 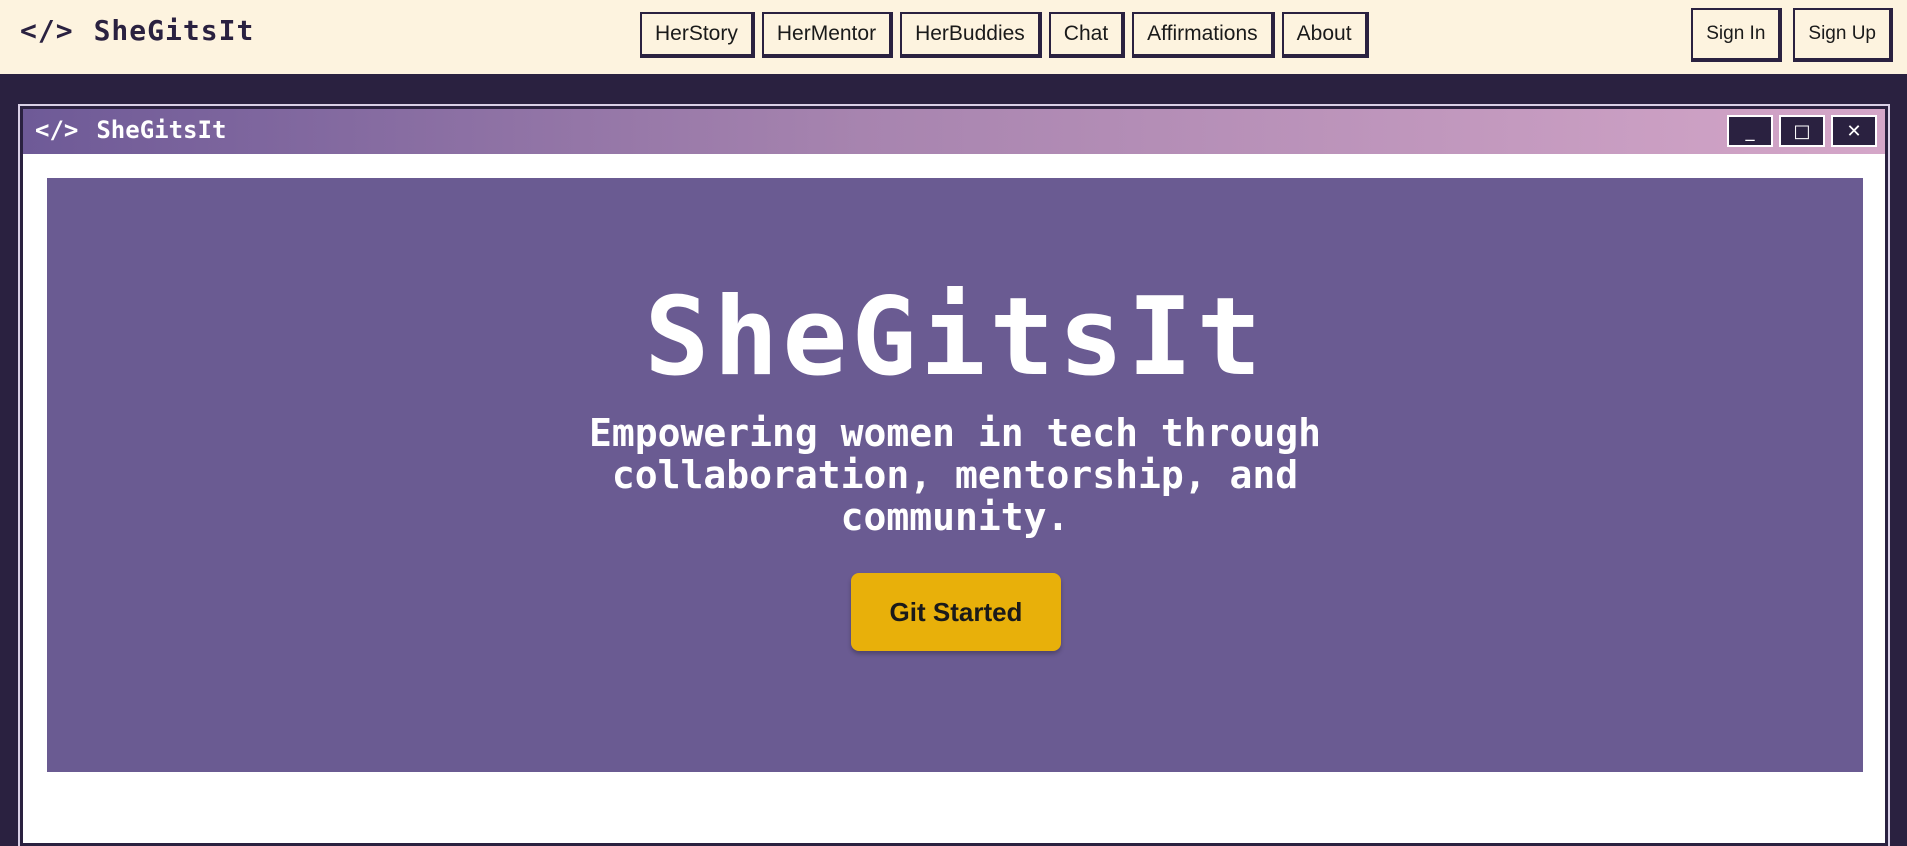 What do you see at coordinates (697, 35) in the screenshot?
I see `nav-herstory-button: HerStory` at bounding box center [697, 35].